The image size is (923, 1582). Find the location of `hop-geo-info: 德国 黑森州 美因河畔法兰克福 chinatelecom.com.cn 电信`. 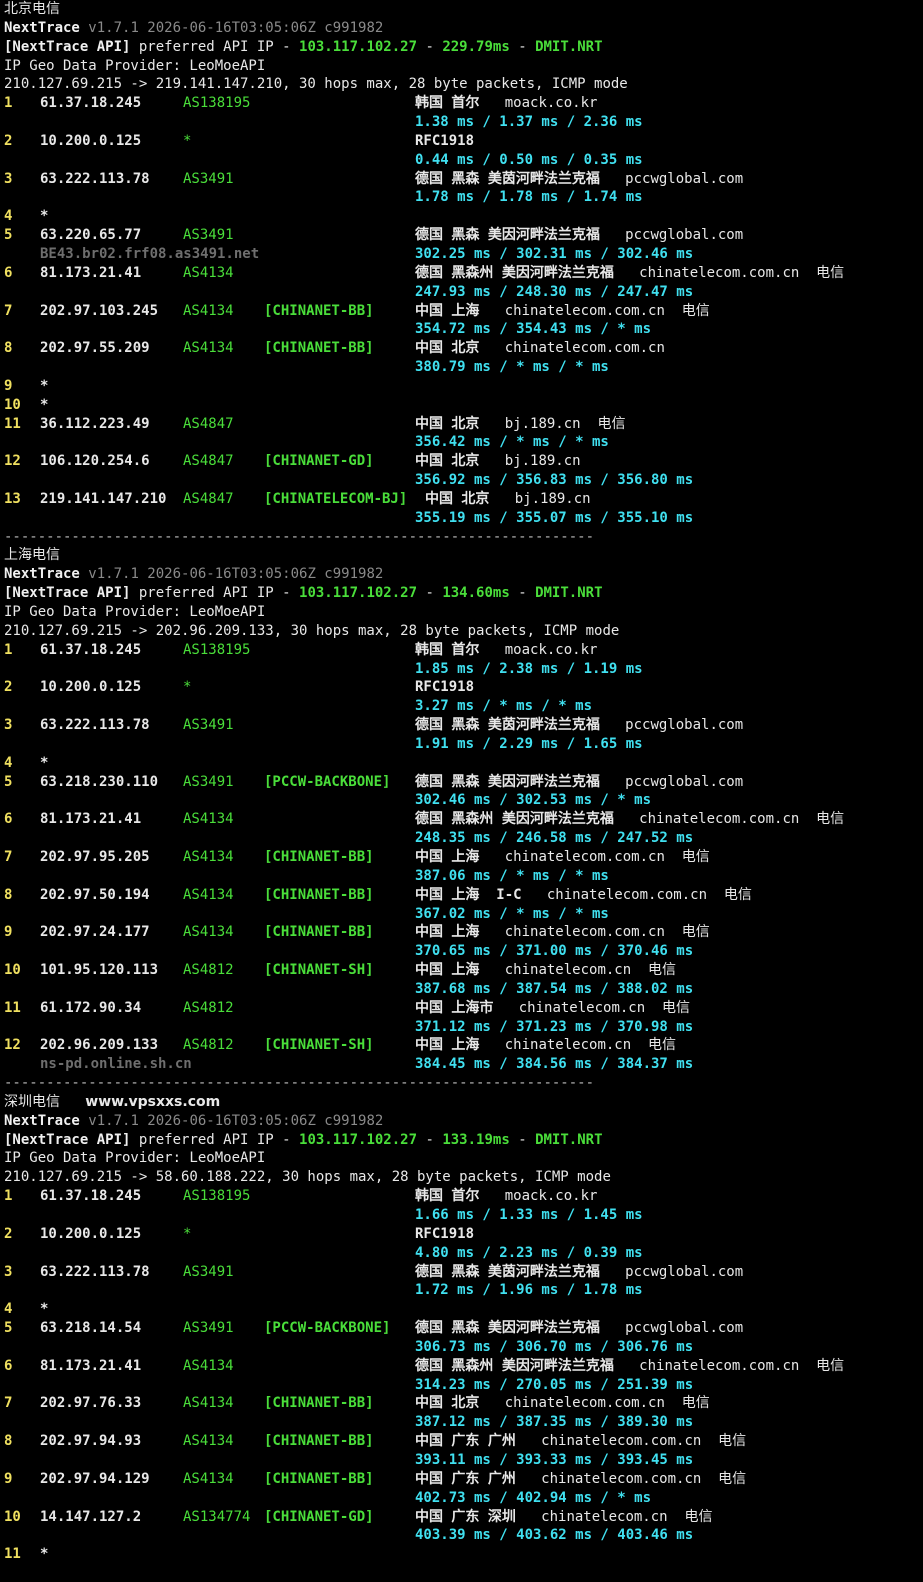

hop-geo-info: 德国 黑森州 美因河畔法兰克福 chinatelecom.com.cn 电信 is located at coordinates (629, 273).